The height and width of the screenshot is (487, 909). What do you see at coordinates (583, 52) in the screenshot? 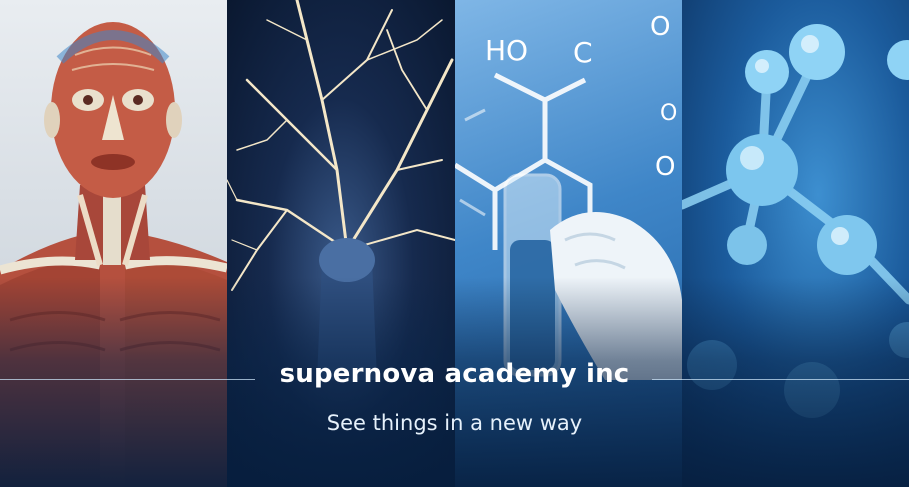
I see `chem-label-c: C` at bounding box center [583, 52].